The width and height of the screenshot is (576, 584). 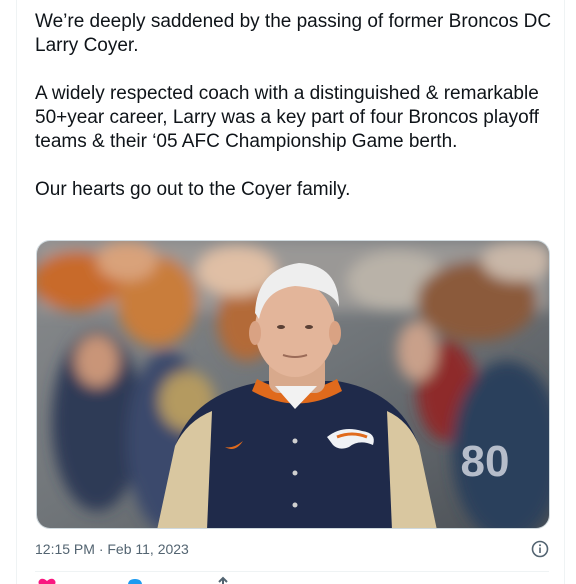 What do you see at coordinates (135, 580) in the screenshot?
I see `reply-icon` at bounding box center [135, 580].